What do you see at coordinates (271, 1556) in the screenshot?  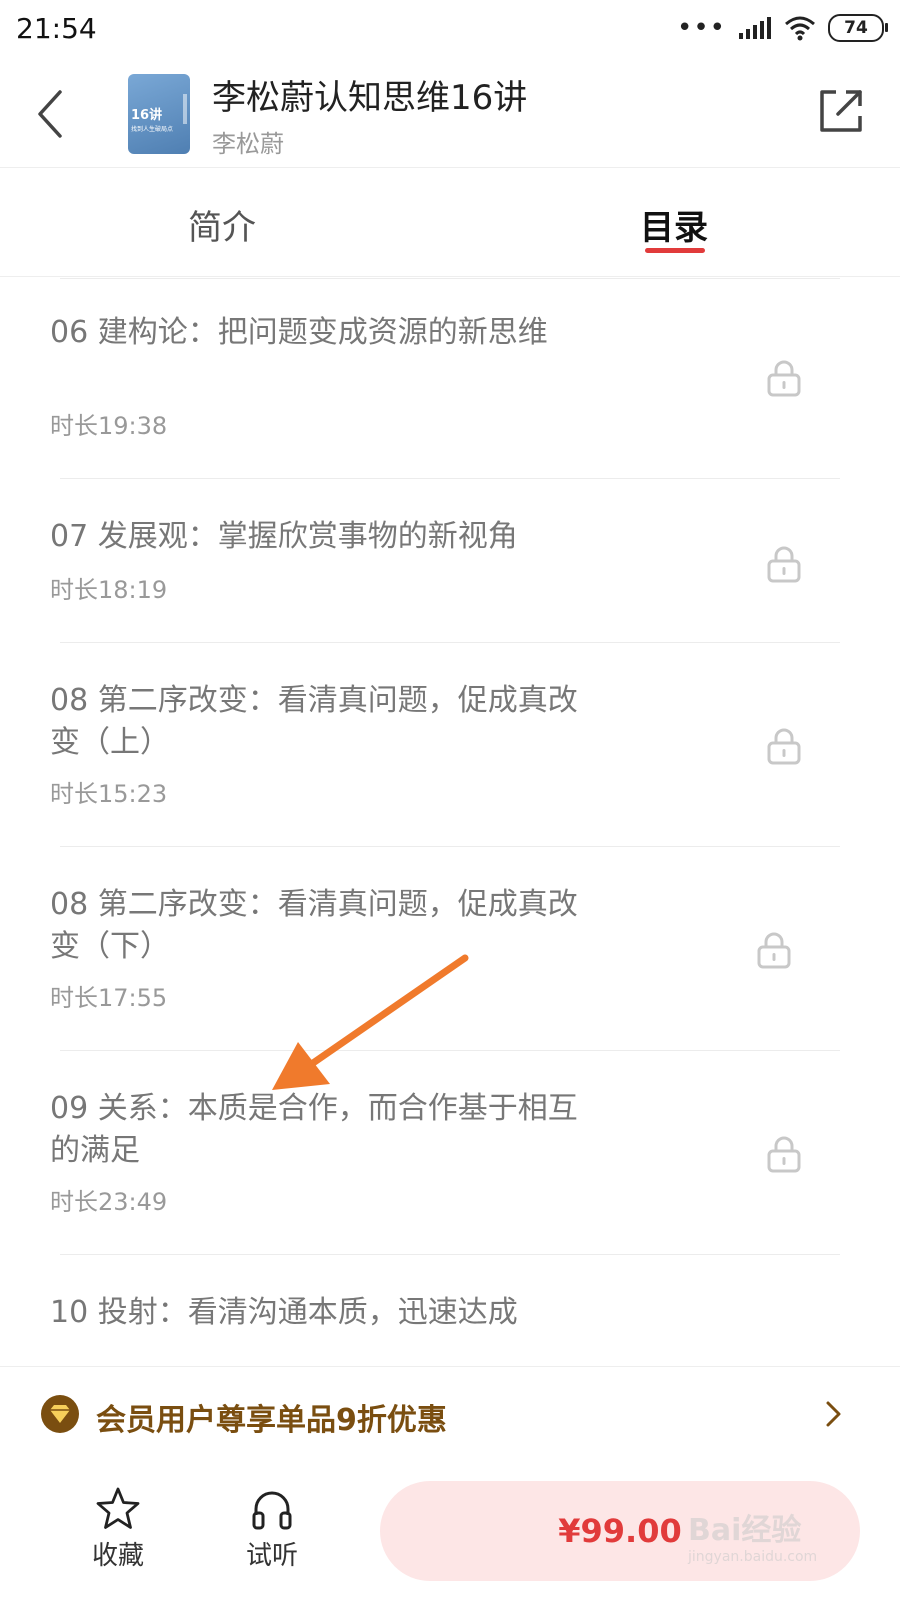 I see `trial-listen-label: 试听` at bounding box center [271, 1556].